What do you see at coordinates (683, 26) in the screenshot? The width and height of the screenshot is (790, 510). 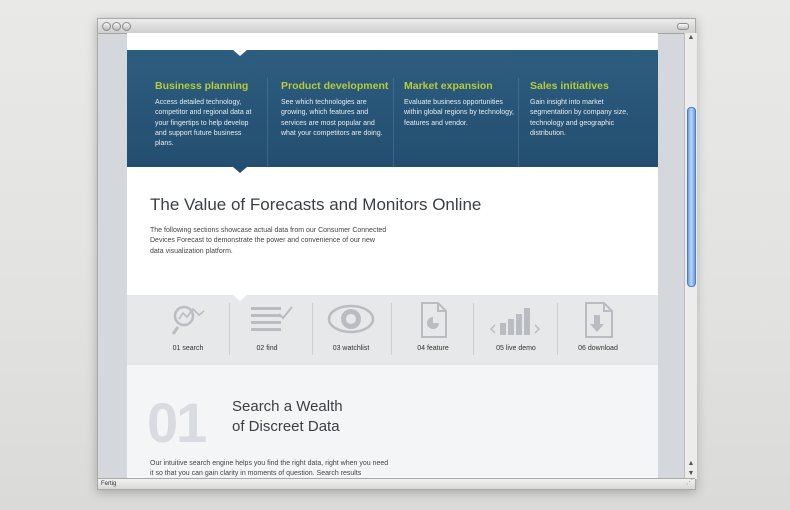 I see `toolbar-toggle-button` at bounding box center [683, 26].